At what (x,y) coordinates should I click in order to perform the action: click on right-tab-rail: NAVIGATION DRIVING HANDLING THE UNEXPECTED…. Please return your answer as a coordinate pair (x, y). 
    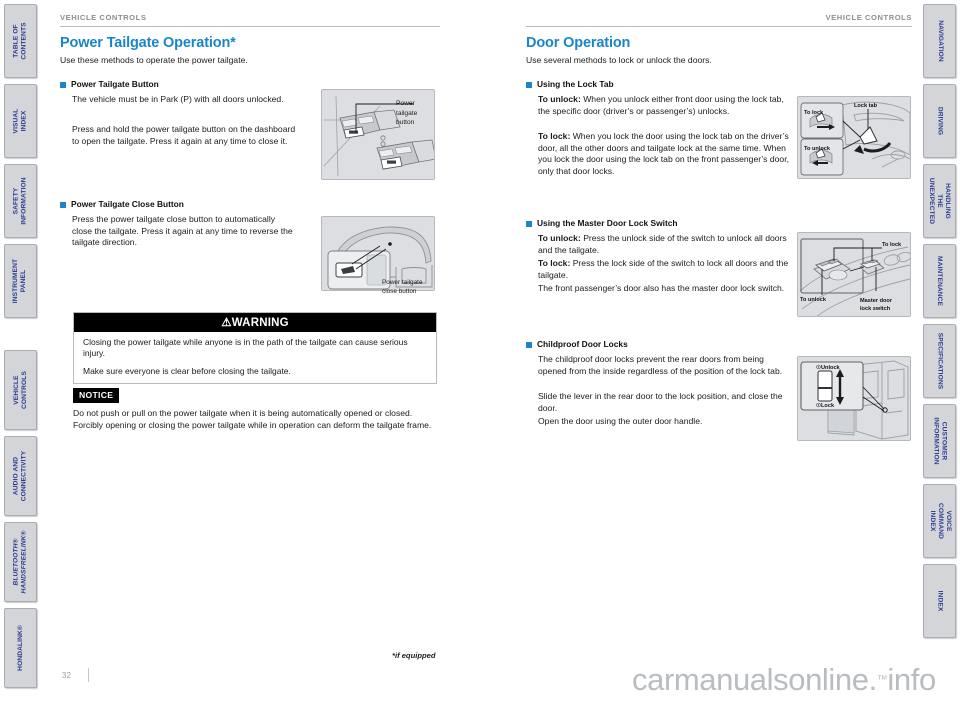
    Looking at the image, I should click on (940, 351).